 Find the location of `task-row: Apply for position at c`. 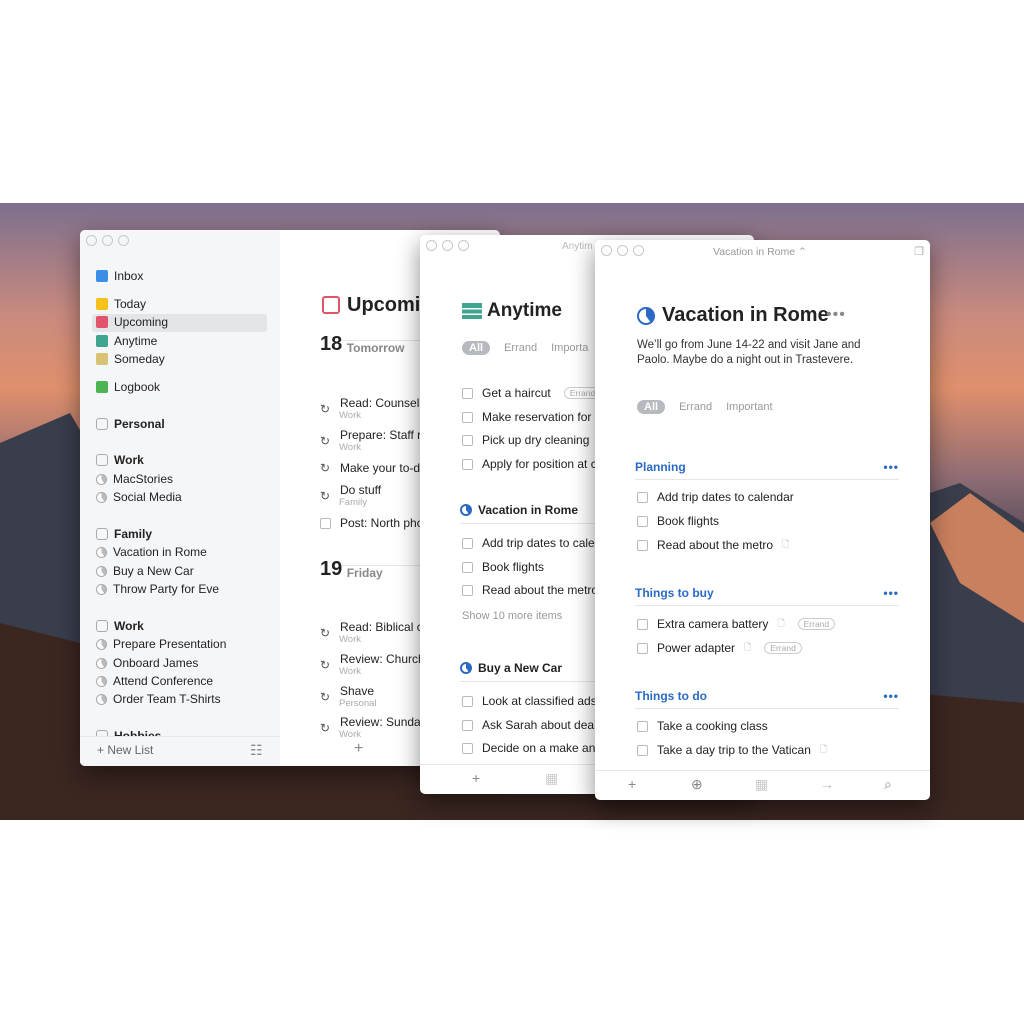

task-row: Apply for position at c is located at coordinates (529, 464).